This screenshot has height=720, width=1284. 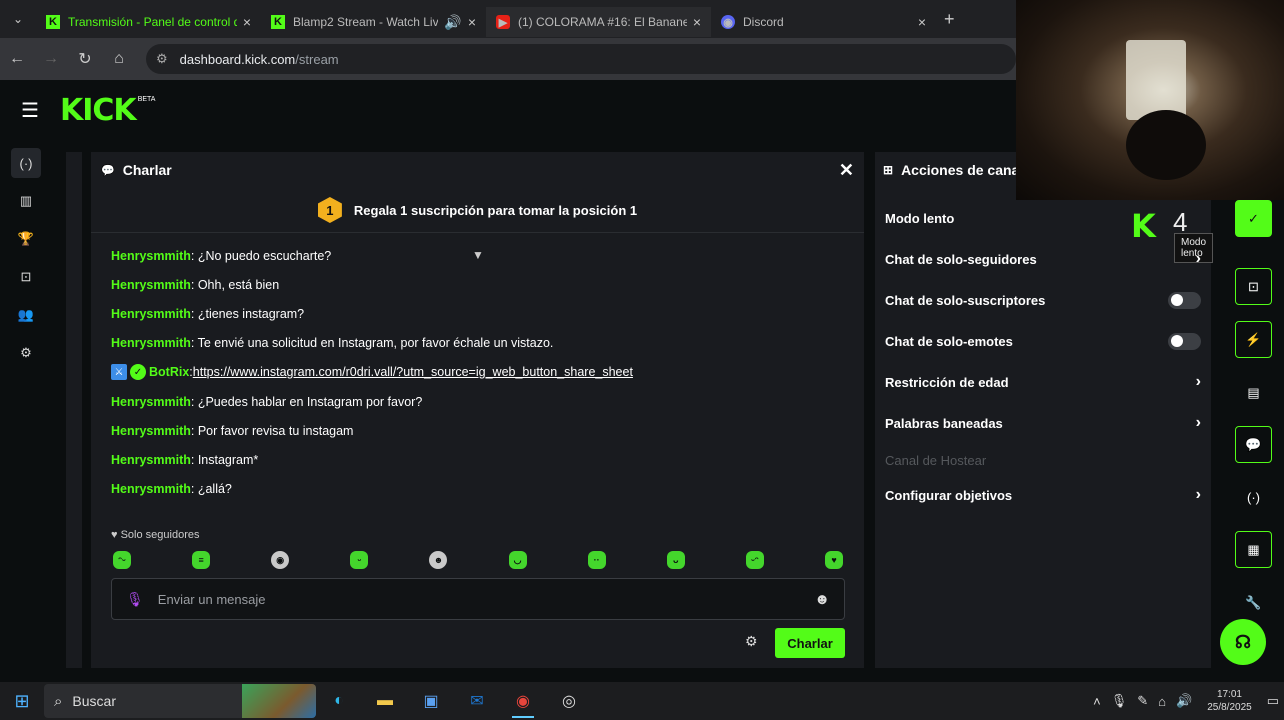 I want to click on browser-tab-2: K Blamp2 Stream - Watch Live 🔊 ×, so click(x=373, y=22).